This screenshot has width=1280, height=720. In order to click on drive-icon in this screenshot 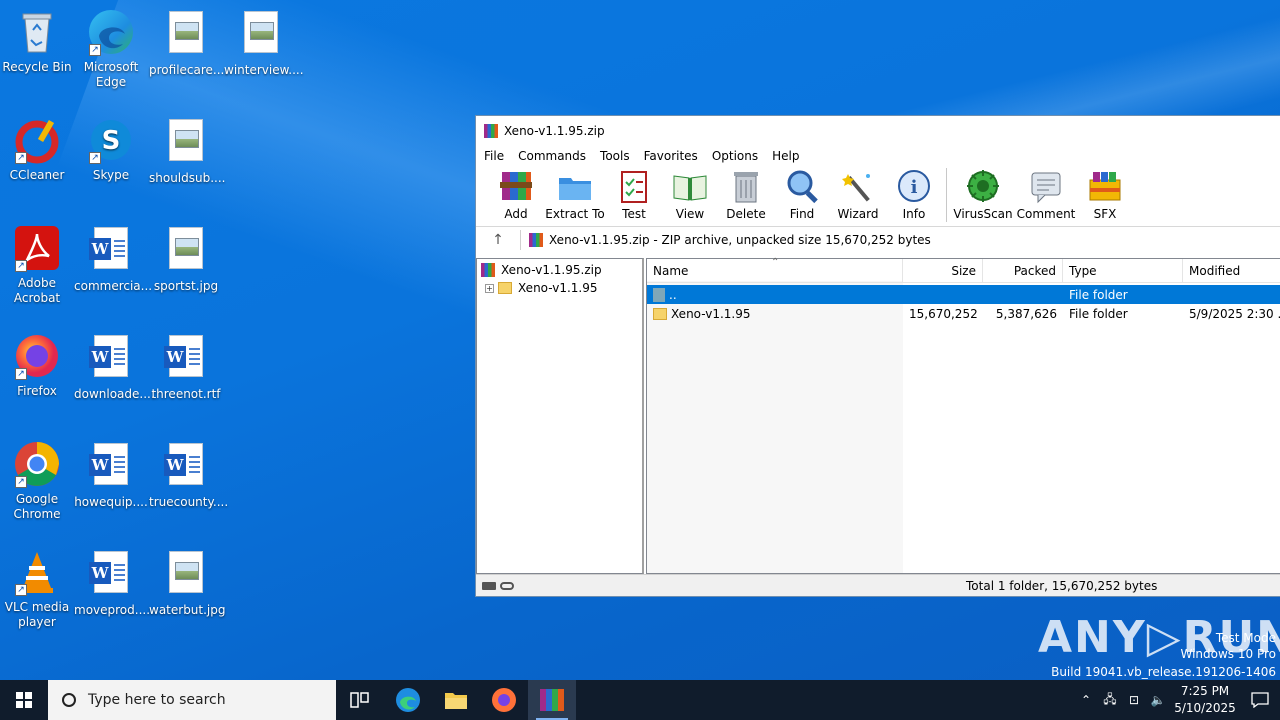, I will do `click(489, 585)`.